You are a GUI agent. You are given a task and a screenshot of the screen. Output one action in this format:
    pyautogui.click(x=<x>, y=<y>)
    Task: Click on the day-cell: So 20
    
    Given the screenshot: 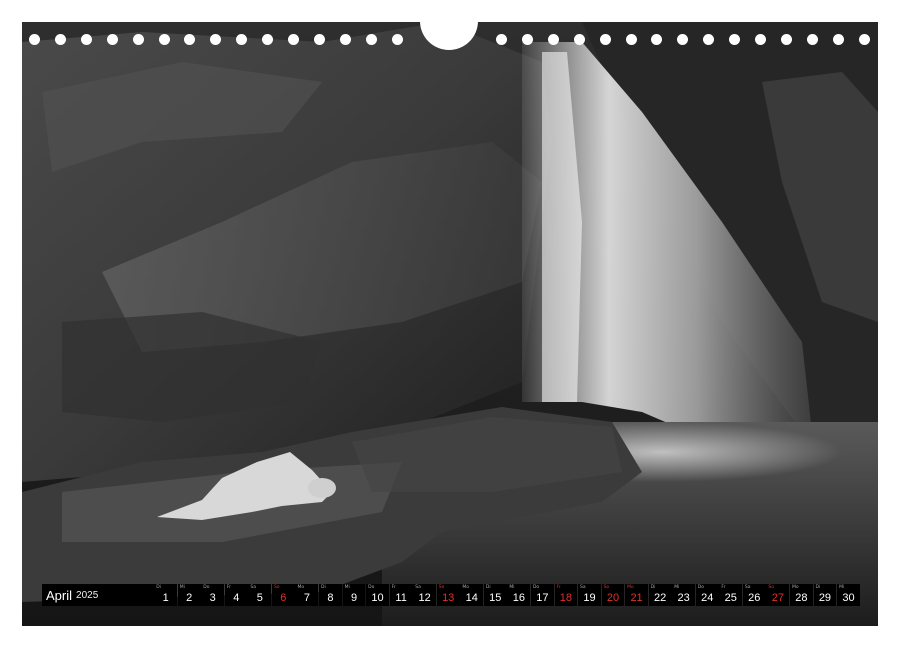 What is the action you would take?
    pyautogui.click(x=613, y=595)
    